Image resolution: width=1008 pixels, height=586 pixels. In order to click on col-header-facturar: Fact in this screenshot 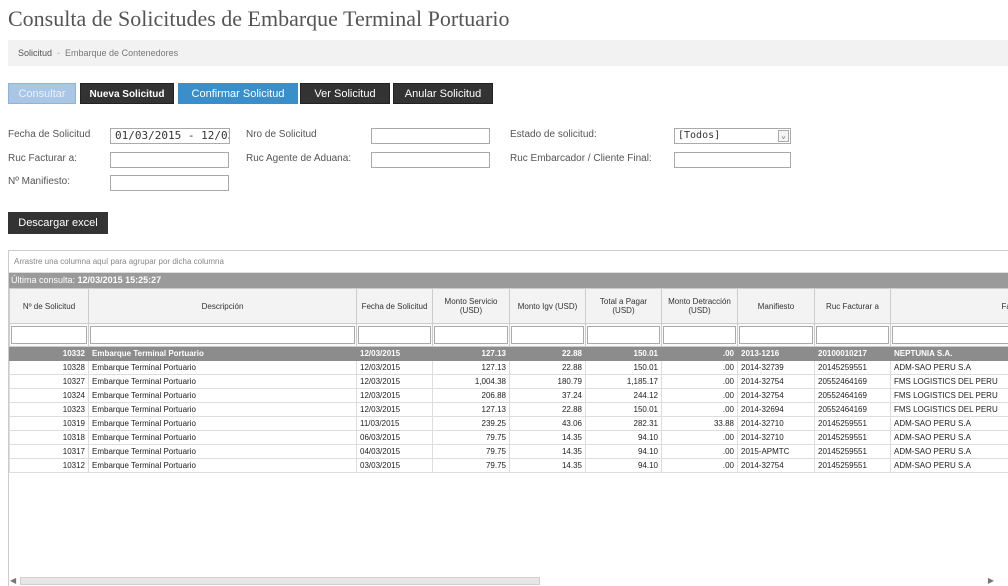, I will do `click(949, 306)`.